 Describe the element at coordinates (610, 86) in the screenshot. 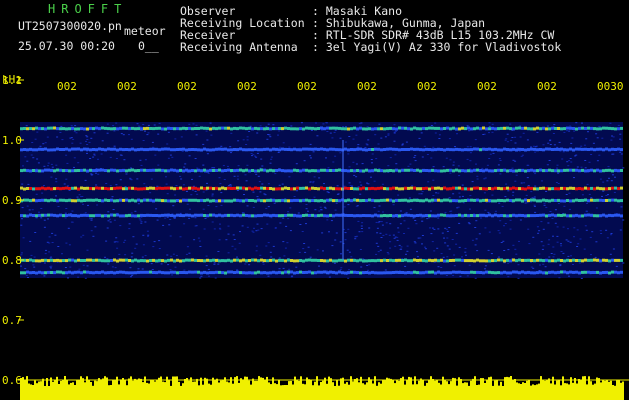

I see `x-tick-label: 0030` at that location.